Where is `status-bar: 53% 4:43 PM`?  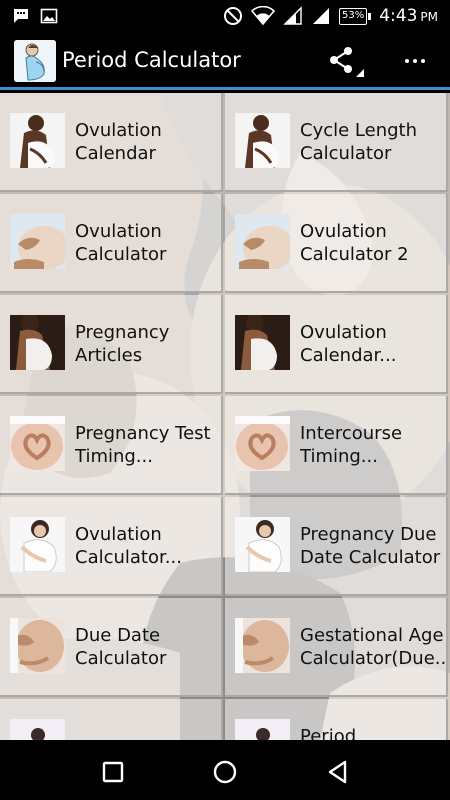
status-bar: 53% 4:43 PM is located at coordinates (225, 16).